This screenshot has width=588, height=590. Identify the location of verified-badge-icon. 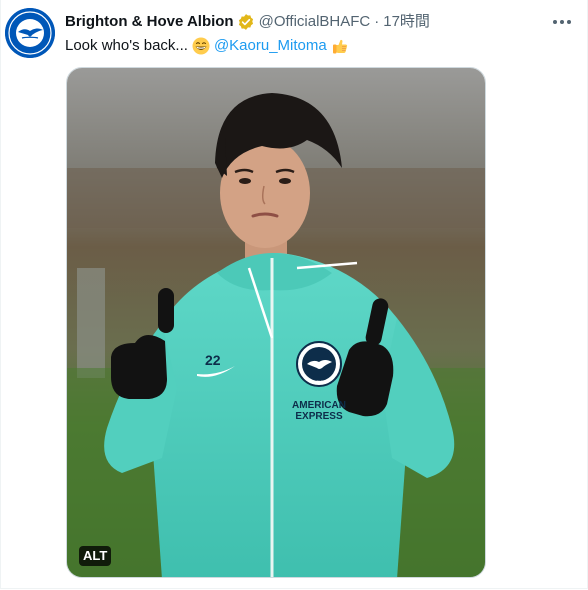
(246, 22).